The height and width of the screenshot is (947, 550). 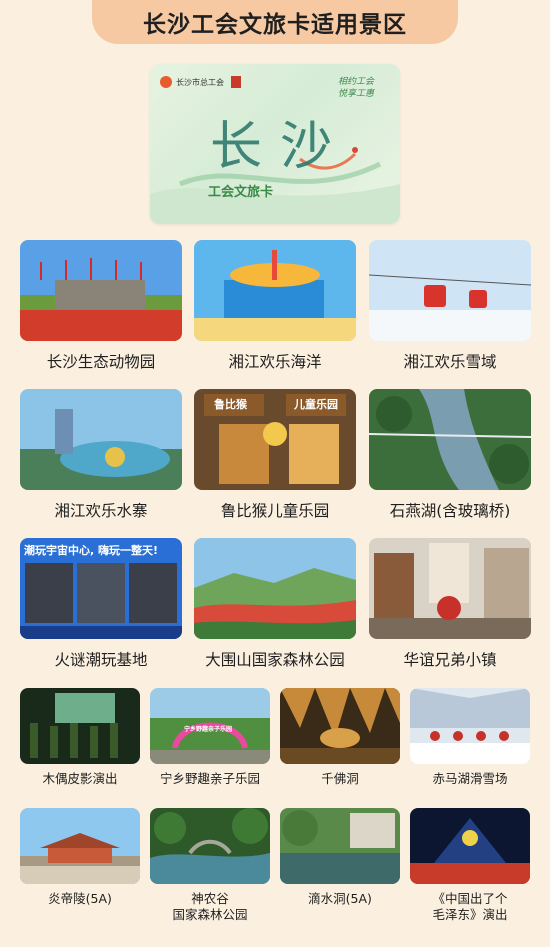 I want to click on valley-scene, so click(x=210, y=846).